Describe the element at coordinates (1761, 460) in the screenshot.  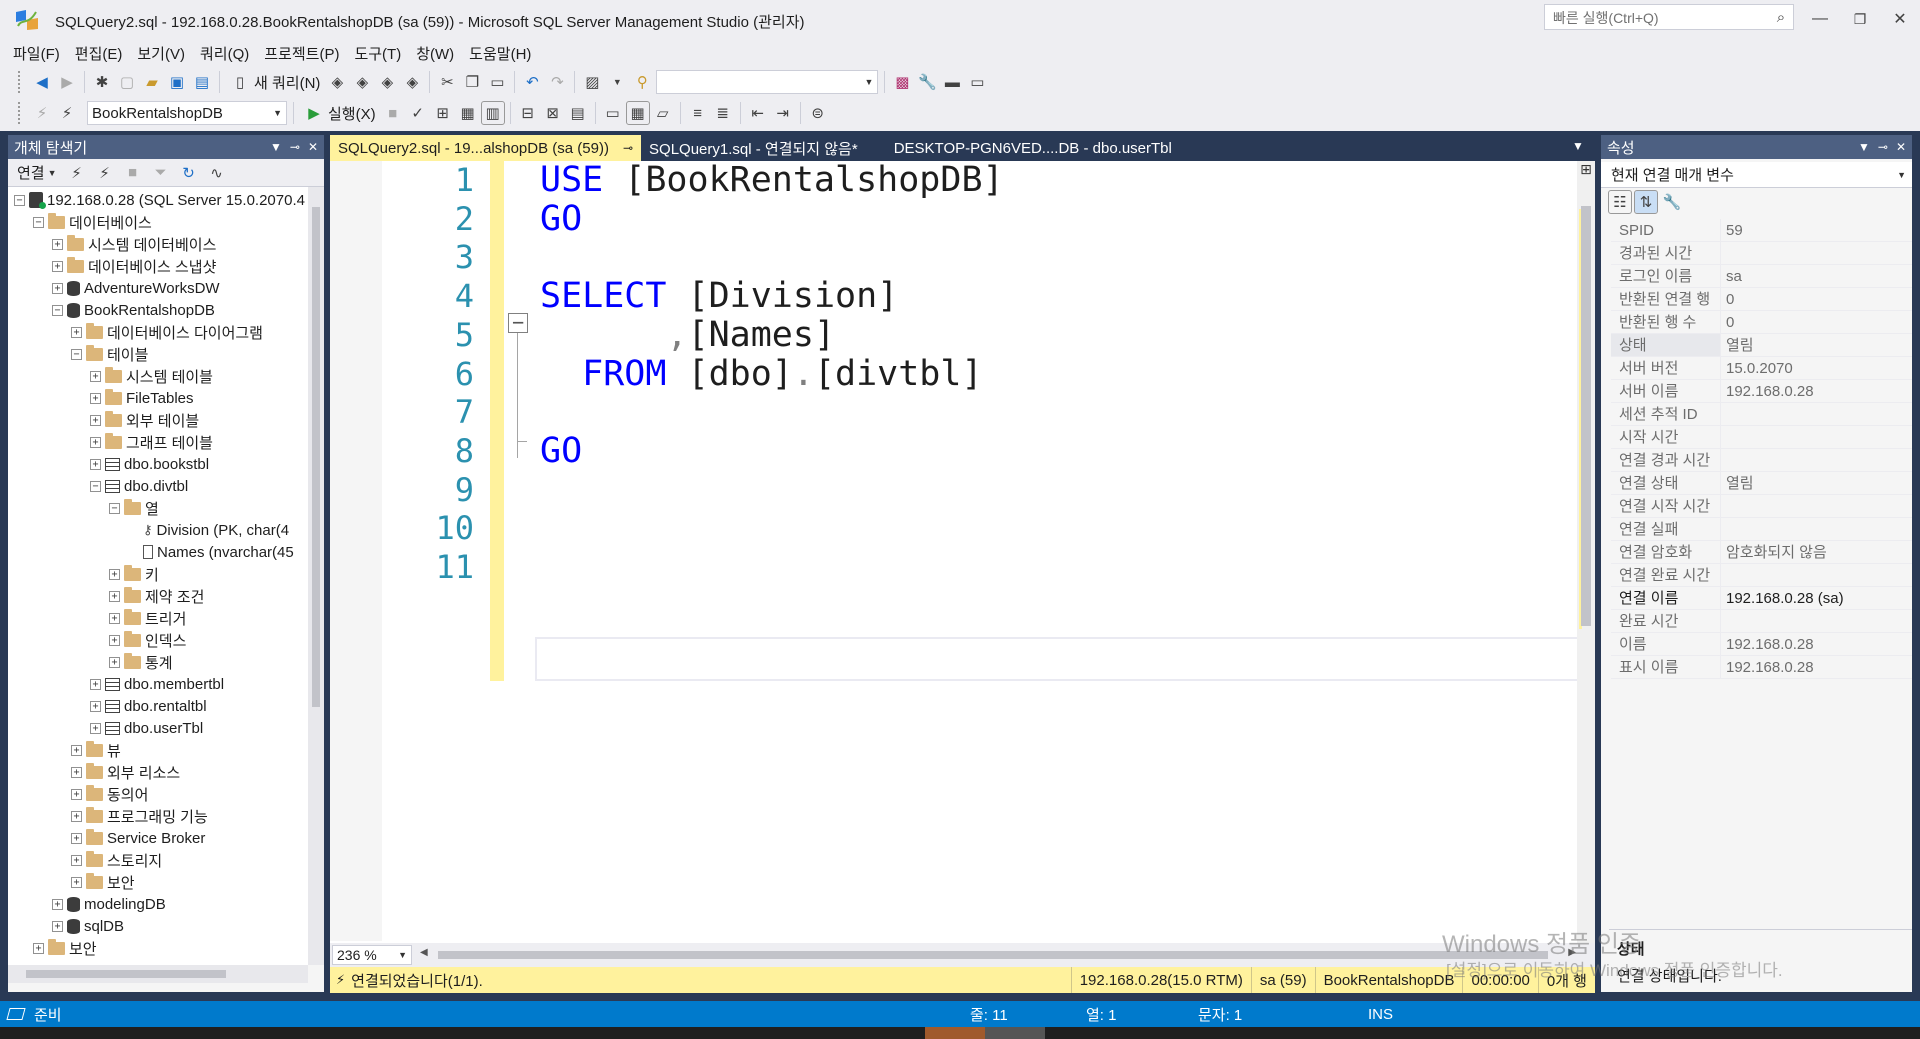
I see `property-row: 연결 경과 시간` at that location.